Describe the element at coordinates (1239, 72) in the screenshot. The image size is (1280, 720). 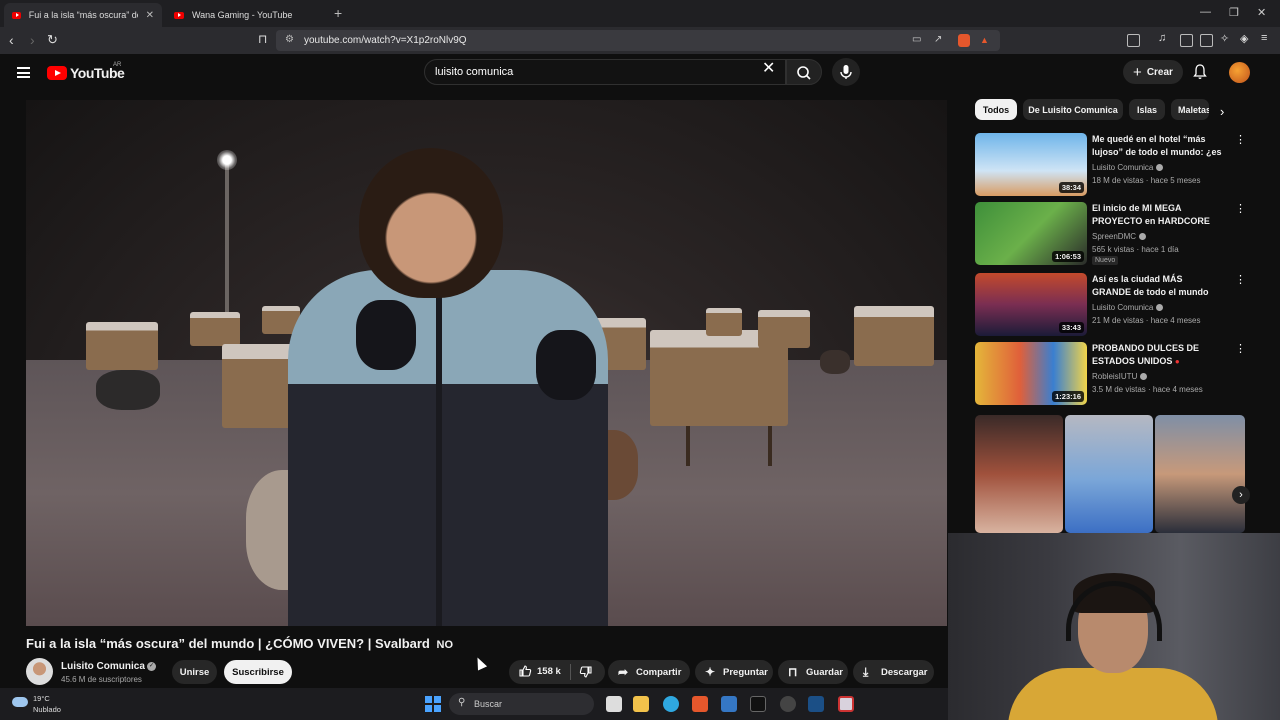
I see `profile-avatar` at that location.